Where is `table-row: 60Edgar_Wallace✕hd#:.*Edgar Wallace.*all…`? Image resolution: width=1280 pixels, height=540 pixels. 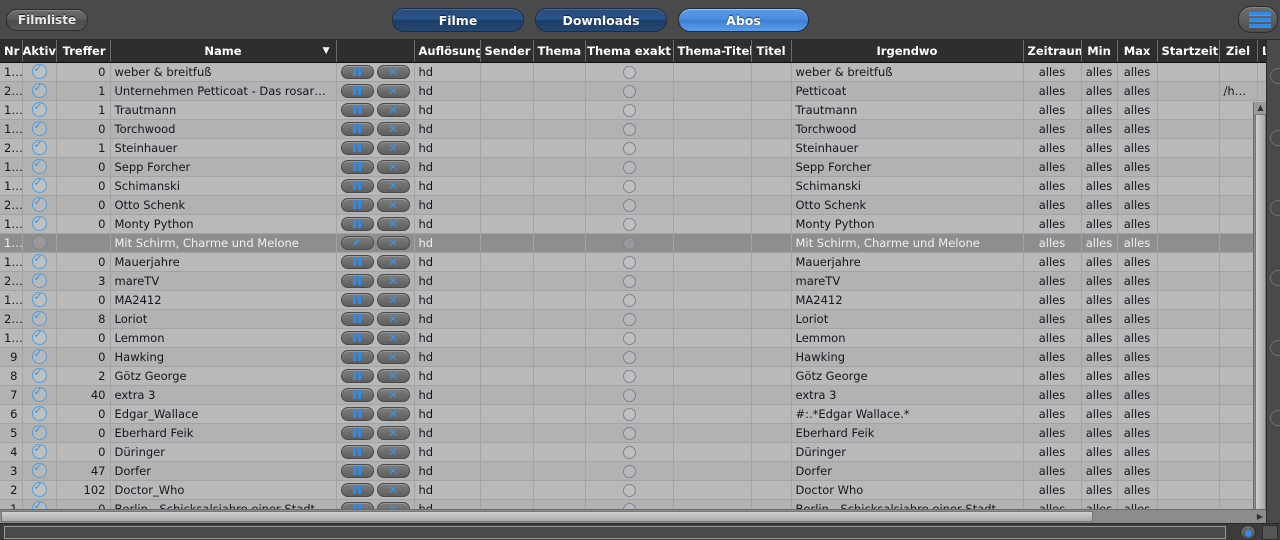 table-row: 60Edgar_Wallace✕hd#:.*Edgar Wallace.*all… is located at coordinates (640, 414).